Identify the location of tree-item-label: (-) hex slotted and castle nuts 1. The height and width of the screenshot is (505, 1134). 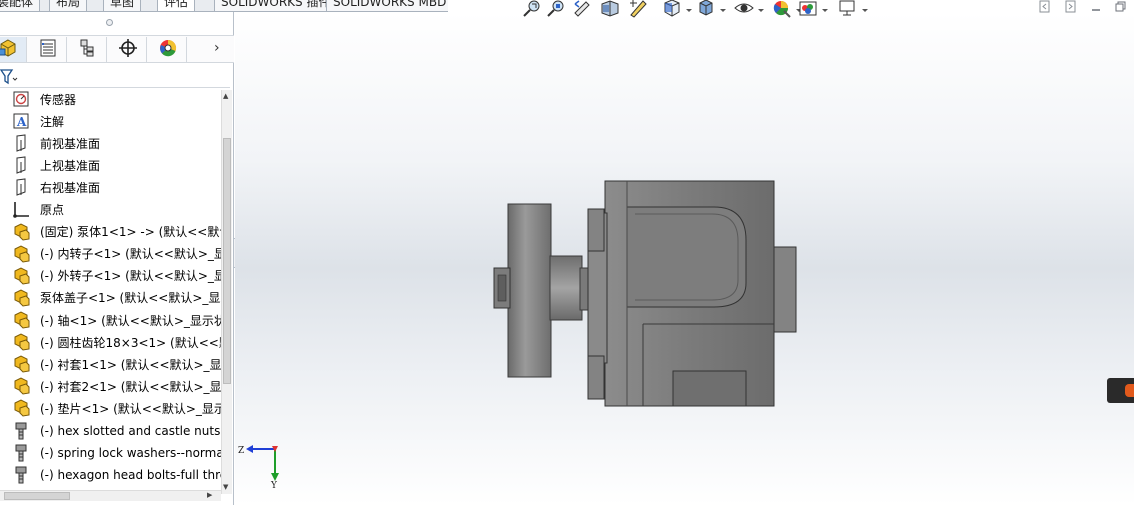
(130, 430).